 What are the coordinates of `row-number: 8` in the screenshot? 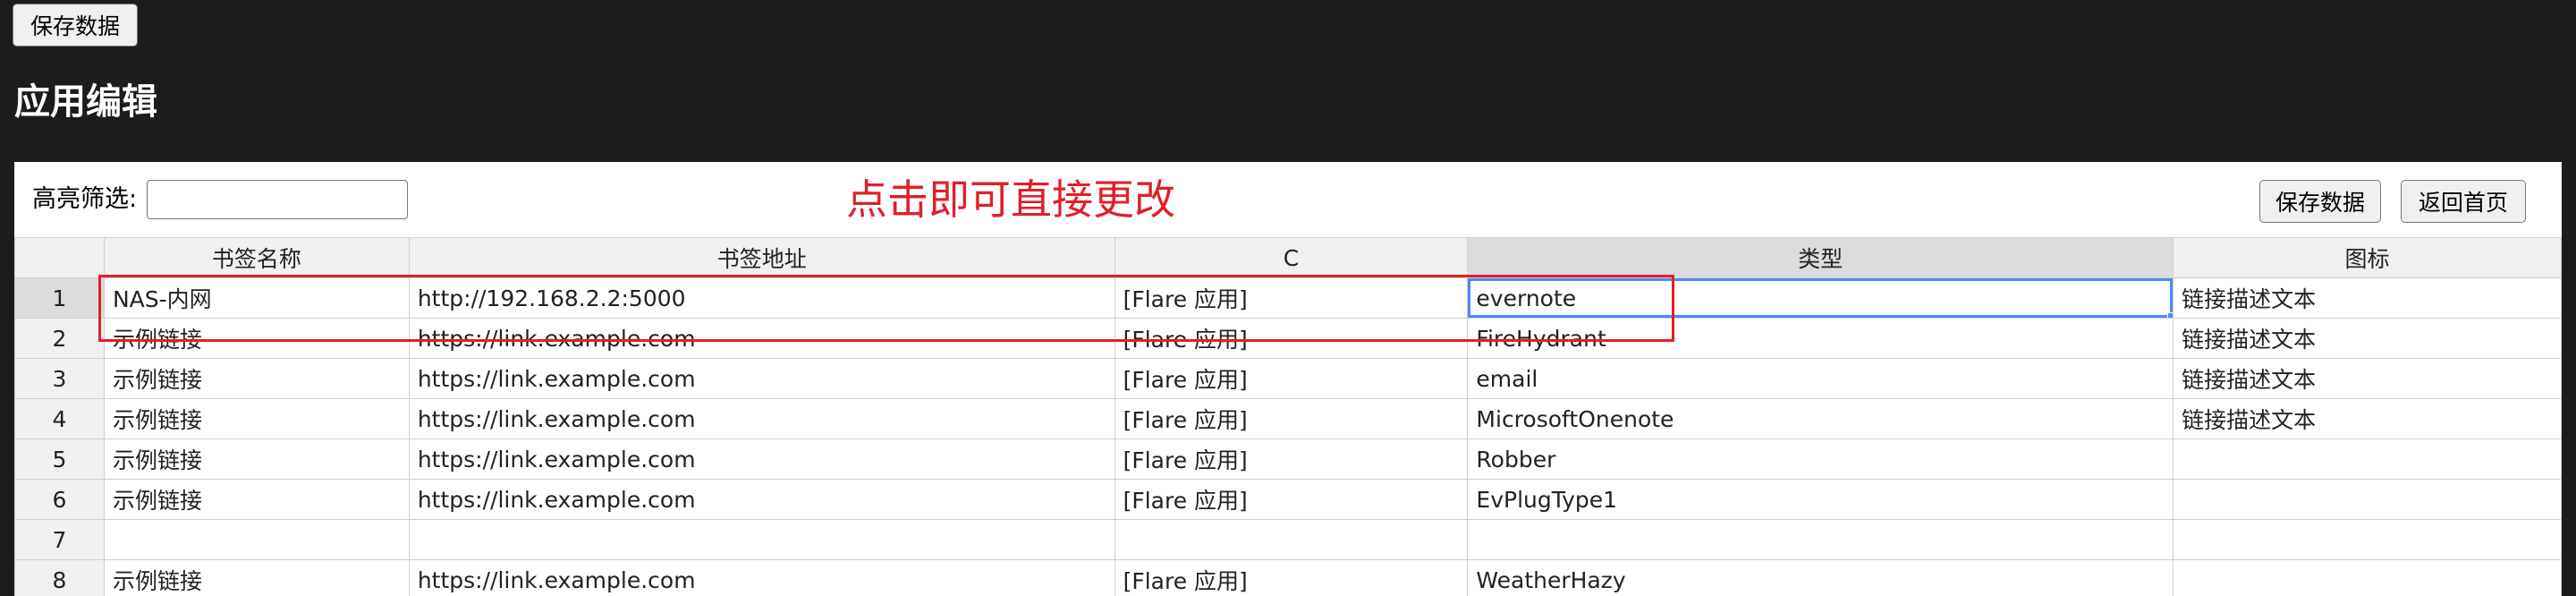 It's located at (59, 578).